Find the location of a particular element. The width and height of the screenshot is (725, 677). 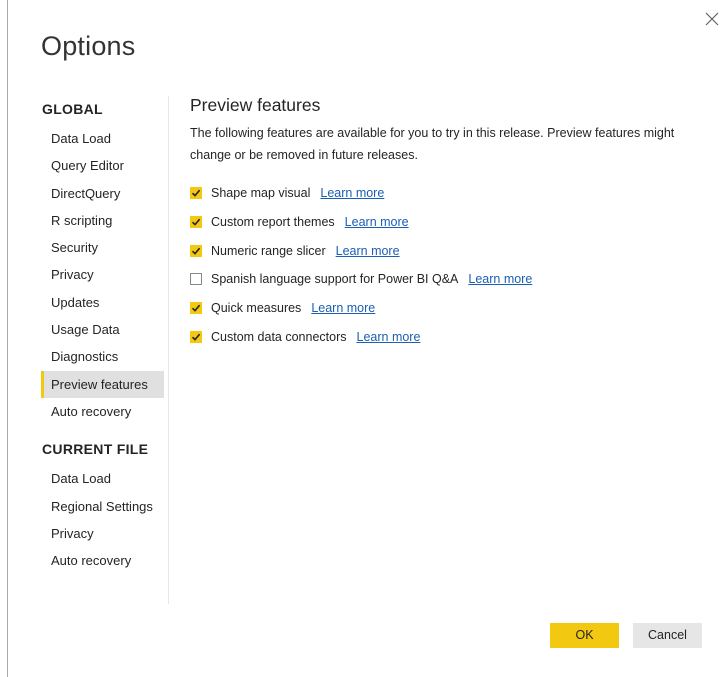

feature-row: Custom report themes Learn more is located at coordinates (445, 222).